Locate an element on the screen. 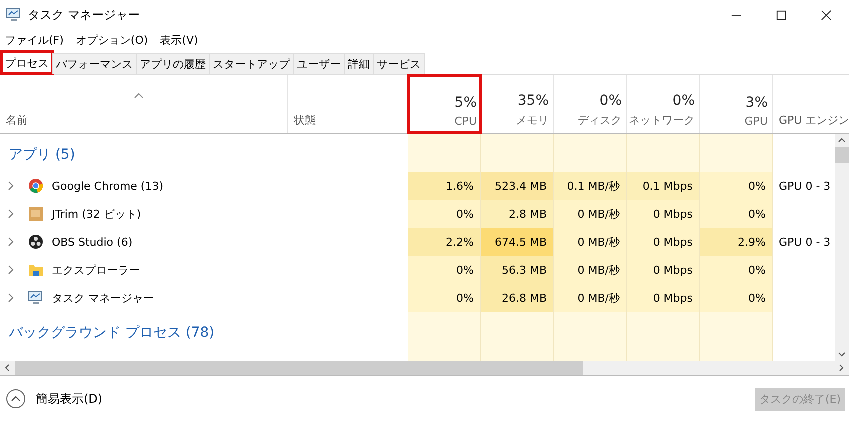  dark-circle-icon is located at coordinates (36, 242).